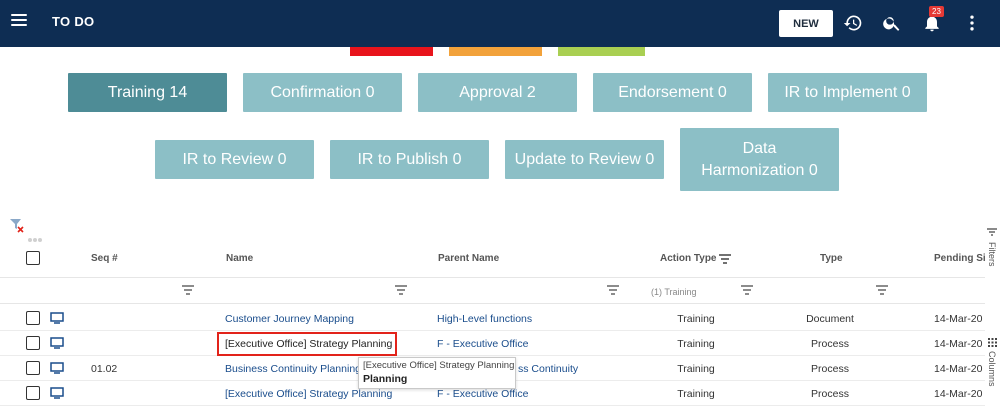 Image resolution: width=1000 pixels, height=418 pixels. Describe the element at coordinates (688, 258) in the screenshot. I see `col-action-type: Action Type` at that location.